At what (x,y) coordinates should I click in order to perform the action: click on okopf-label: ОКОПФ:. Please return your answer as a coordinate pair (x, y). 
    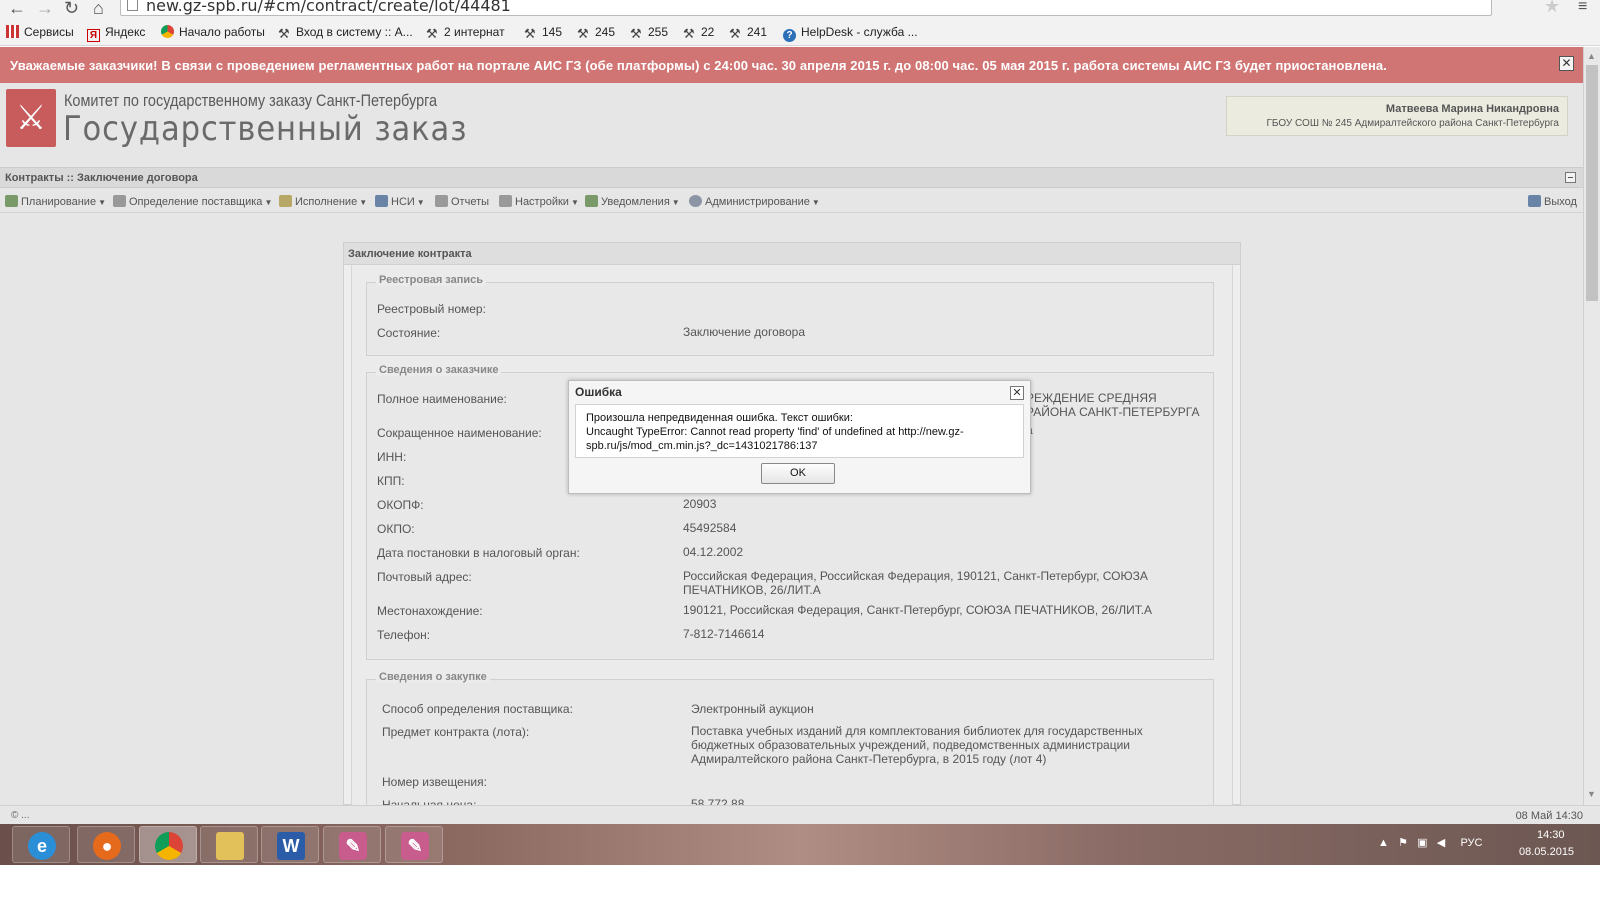
    Looking at the image, I should click on (400, 505).